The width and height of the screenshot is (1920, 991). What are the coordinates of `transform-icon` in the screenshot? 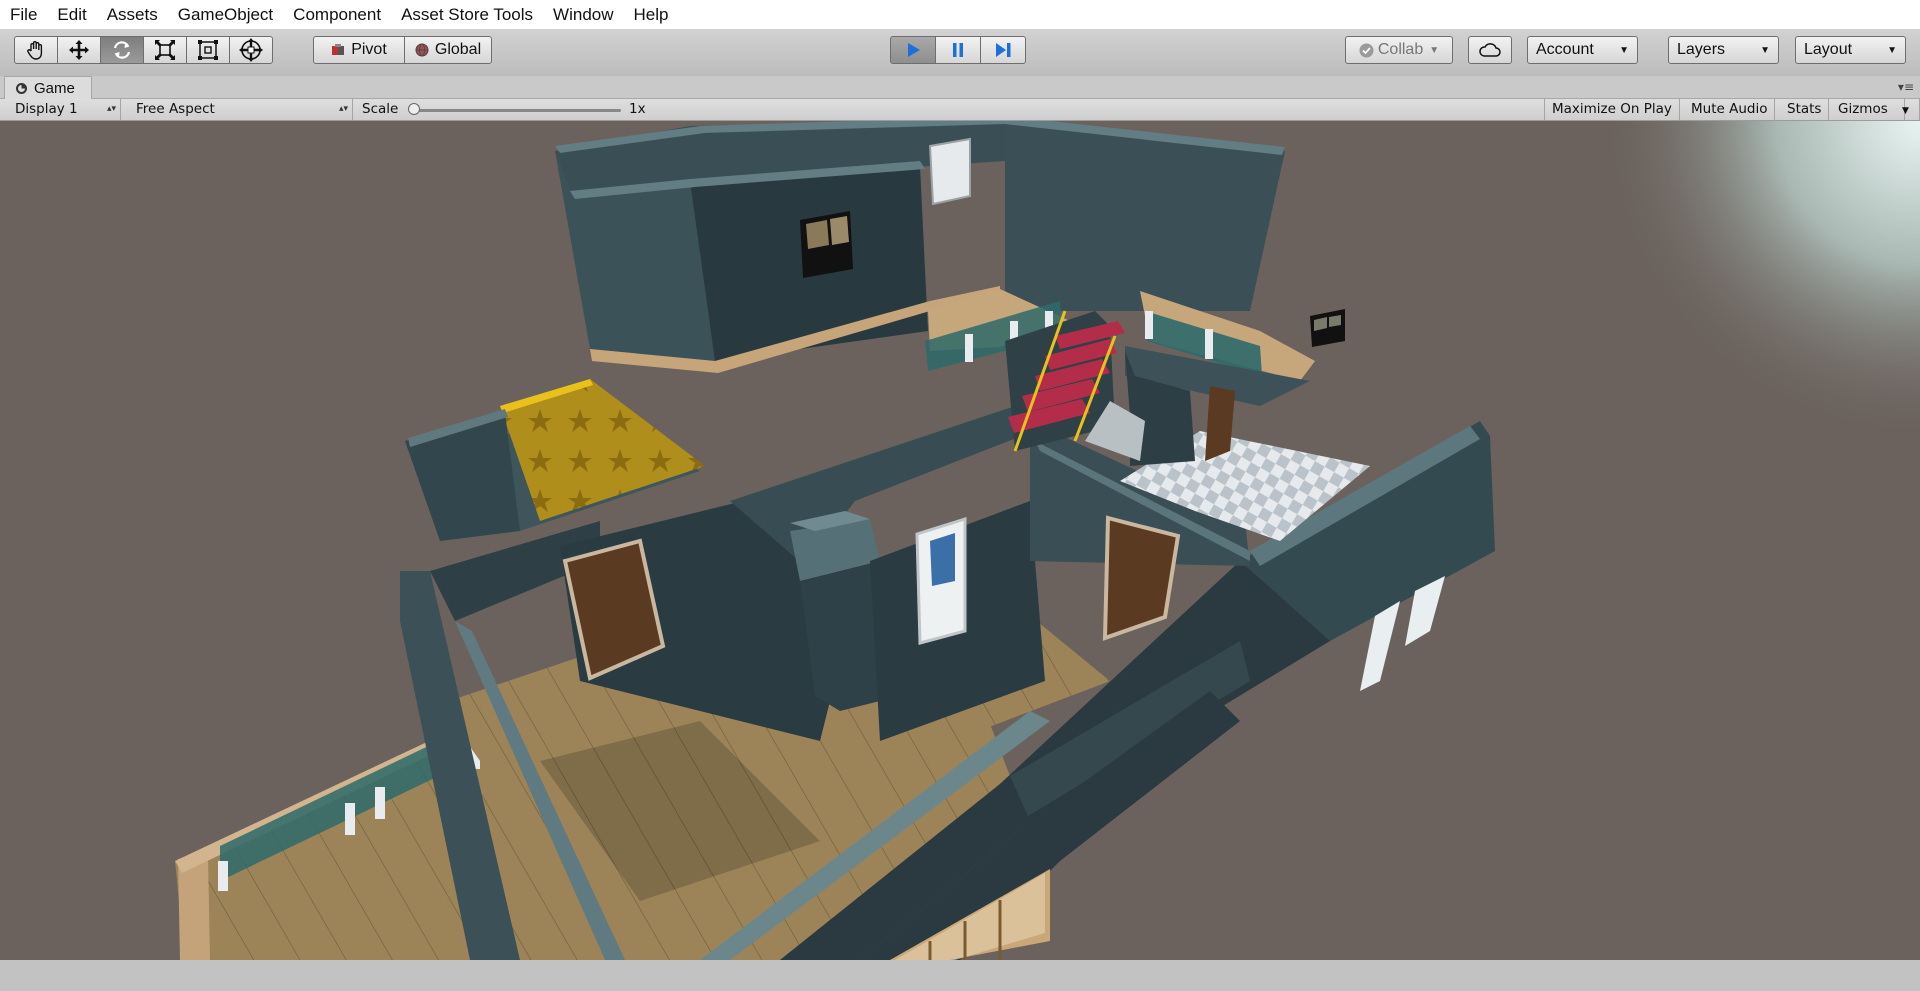 It's located at (251, 50).